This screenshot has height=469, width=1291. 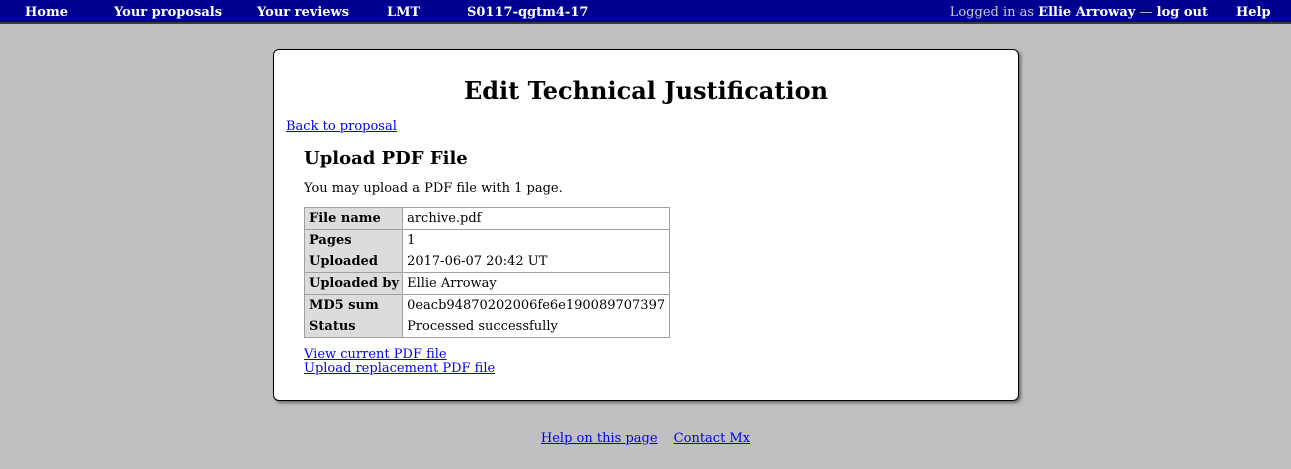 What do you see at coordinates (354, 239) in the screenshot?
I see `pages-label: Pages` at bounding box center [354, 239].